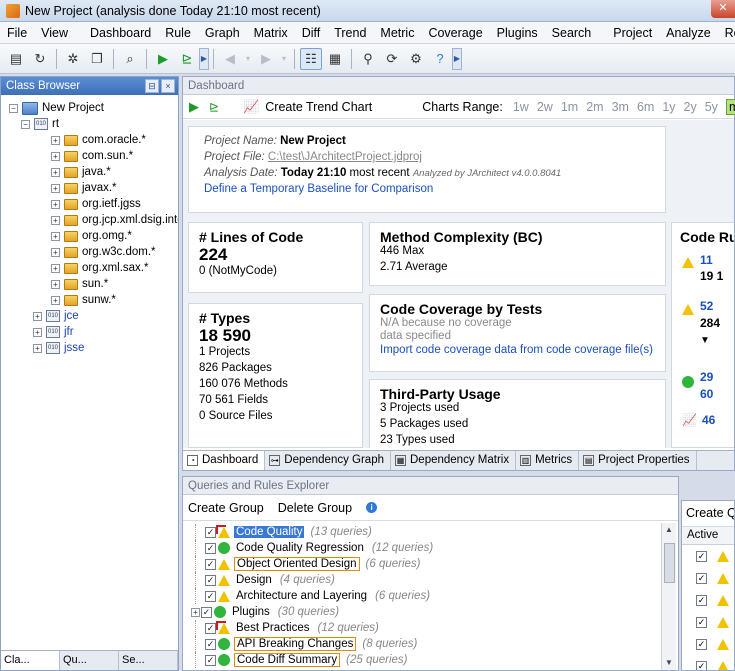  Describe the element at coordinates (251, 107) in the screenshot. I see `trend-chart-icon: 📈` at that location.